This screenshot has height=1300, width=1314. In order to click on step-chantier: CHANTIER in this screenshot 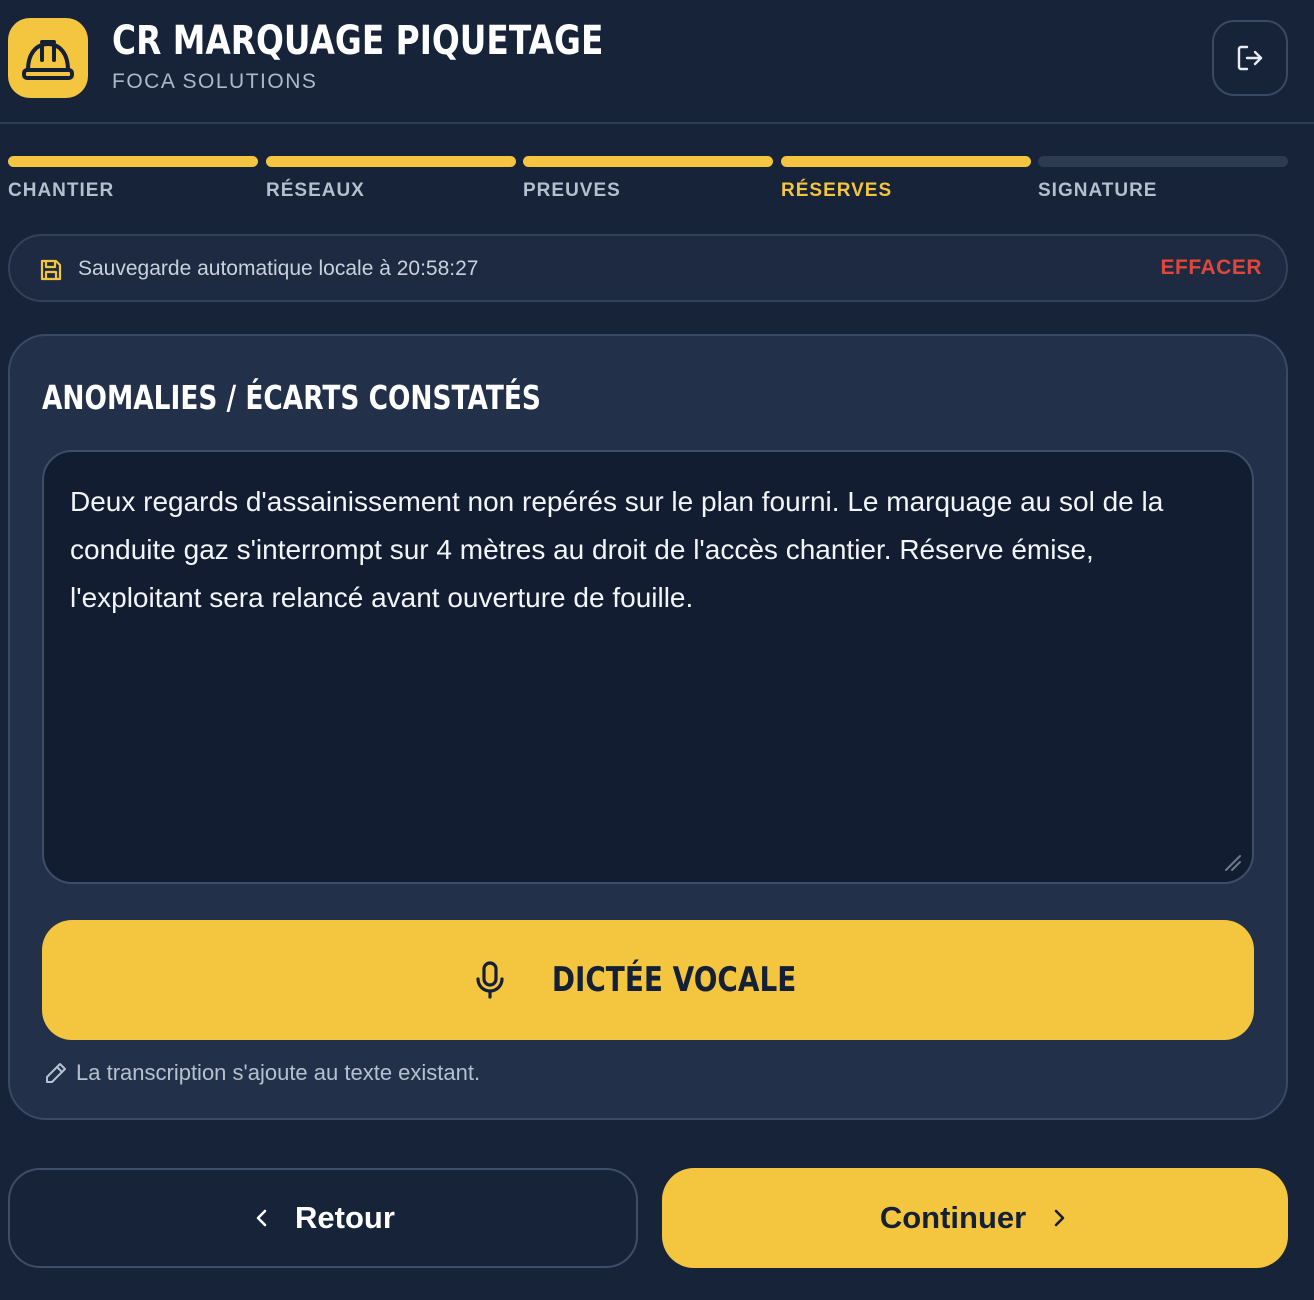, I will do `click(133, 179)`.